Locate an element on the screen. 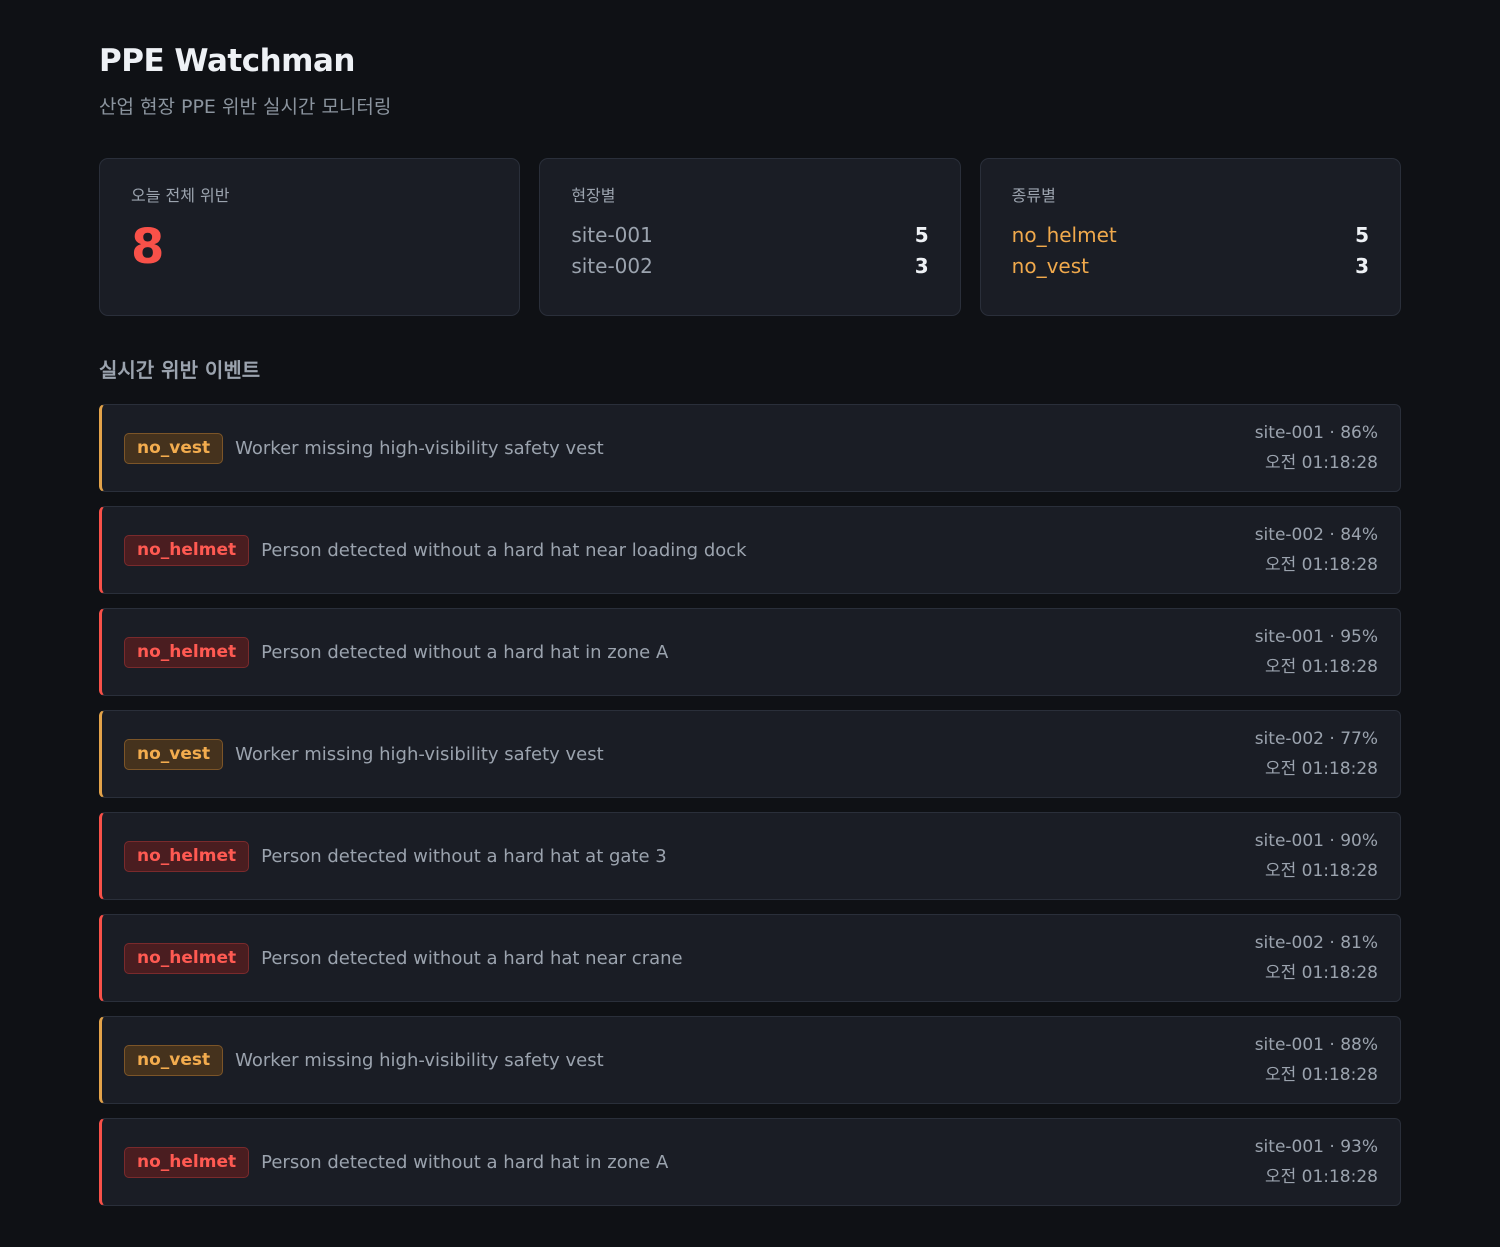  type-name: no_vest is located at coordinates (1050, 265).